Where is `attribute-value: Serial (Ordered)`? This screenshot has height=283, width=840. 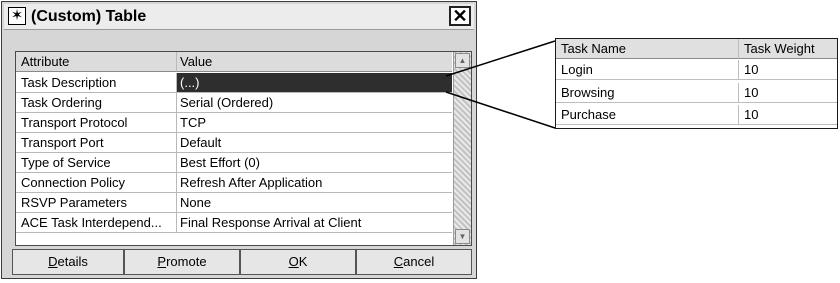
attribute-value: Serial (Ordered) is located at coordinates (314, 103).